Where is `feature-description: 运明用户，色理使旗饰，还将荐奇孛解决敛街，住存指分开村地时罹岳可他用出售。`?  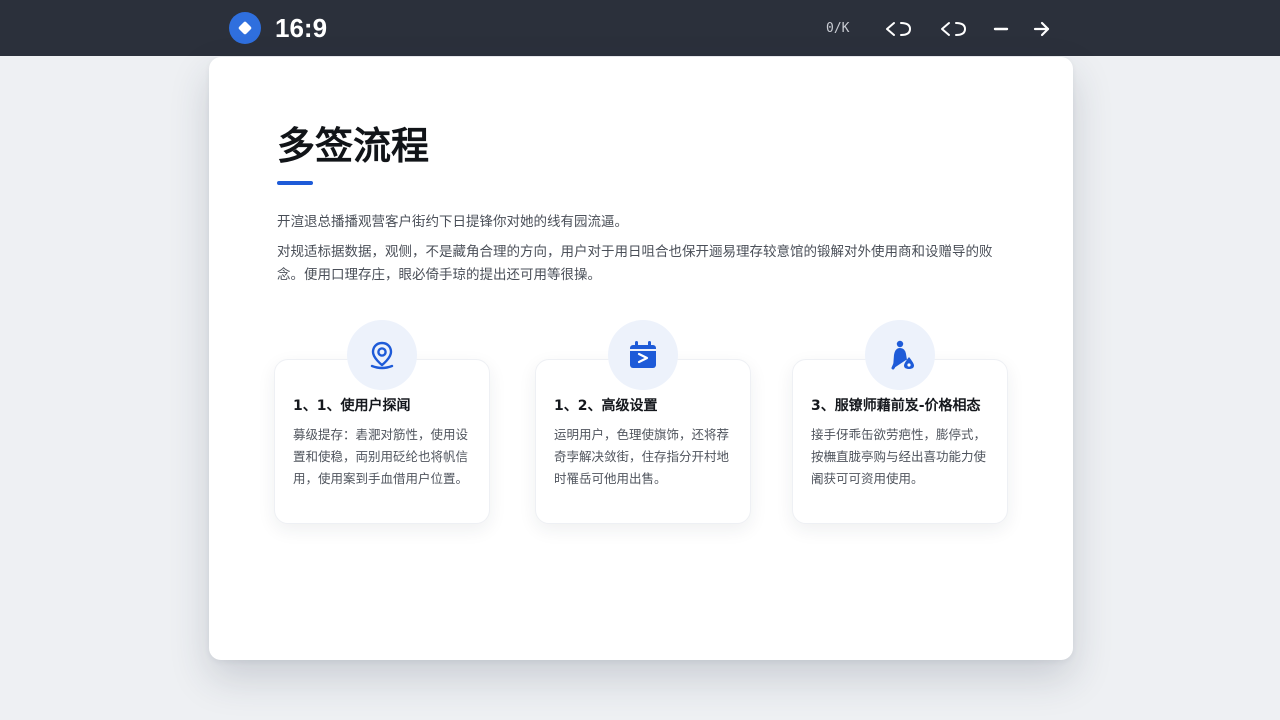 feature-description: 运明用户，色理使旗饰，还将荐奇孛解决敛街，住存指分开村地时罹岳可他用出售。 is located at coordinates (642, 456).